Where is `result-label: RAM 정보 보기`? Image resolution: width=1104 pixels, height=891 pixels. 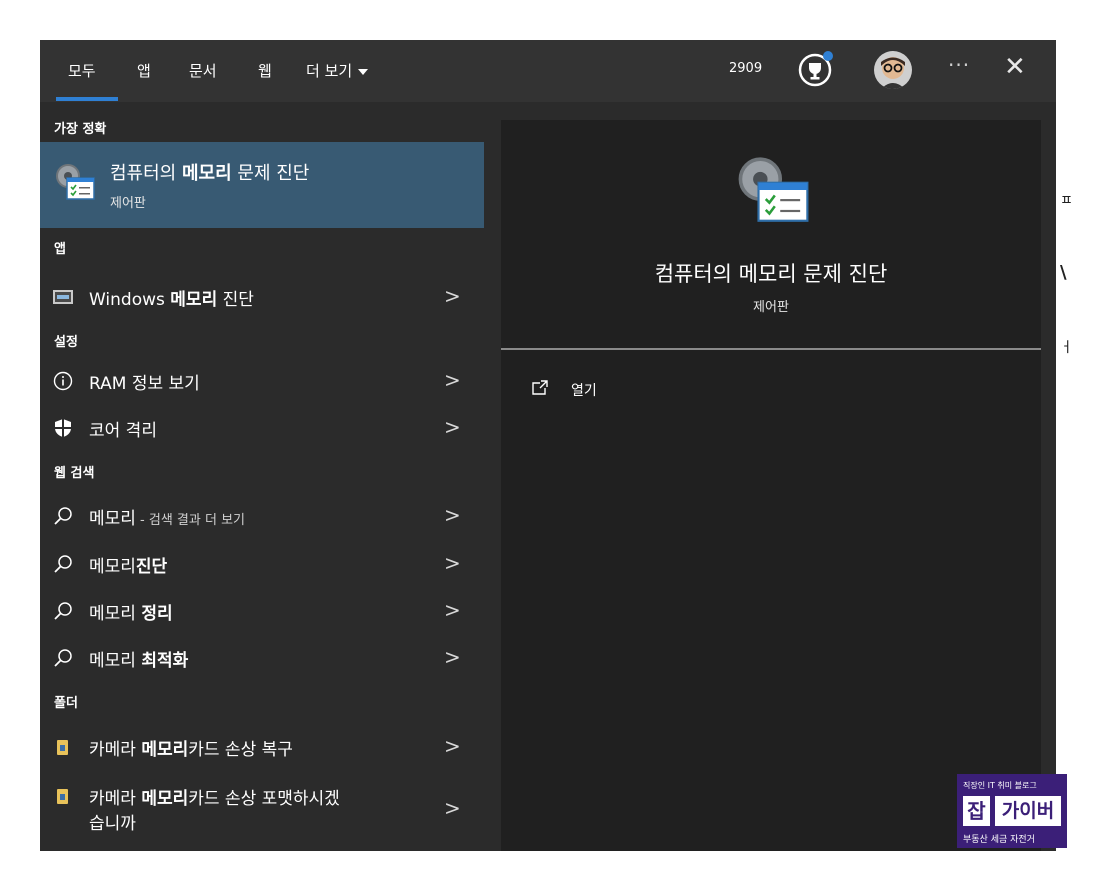 result-label: RAM 정보 보기 is located at coordinates (144, 384).